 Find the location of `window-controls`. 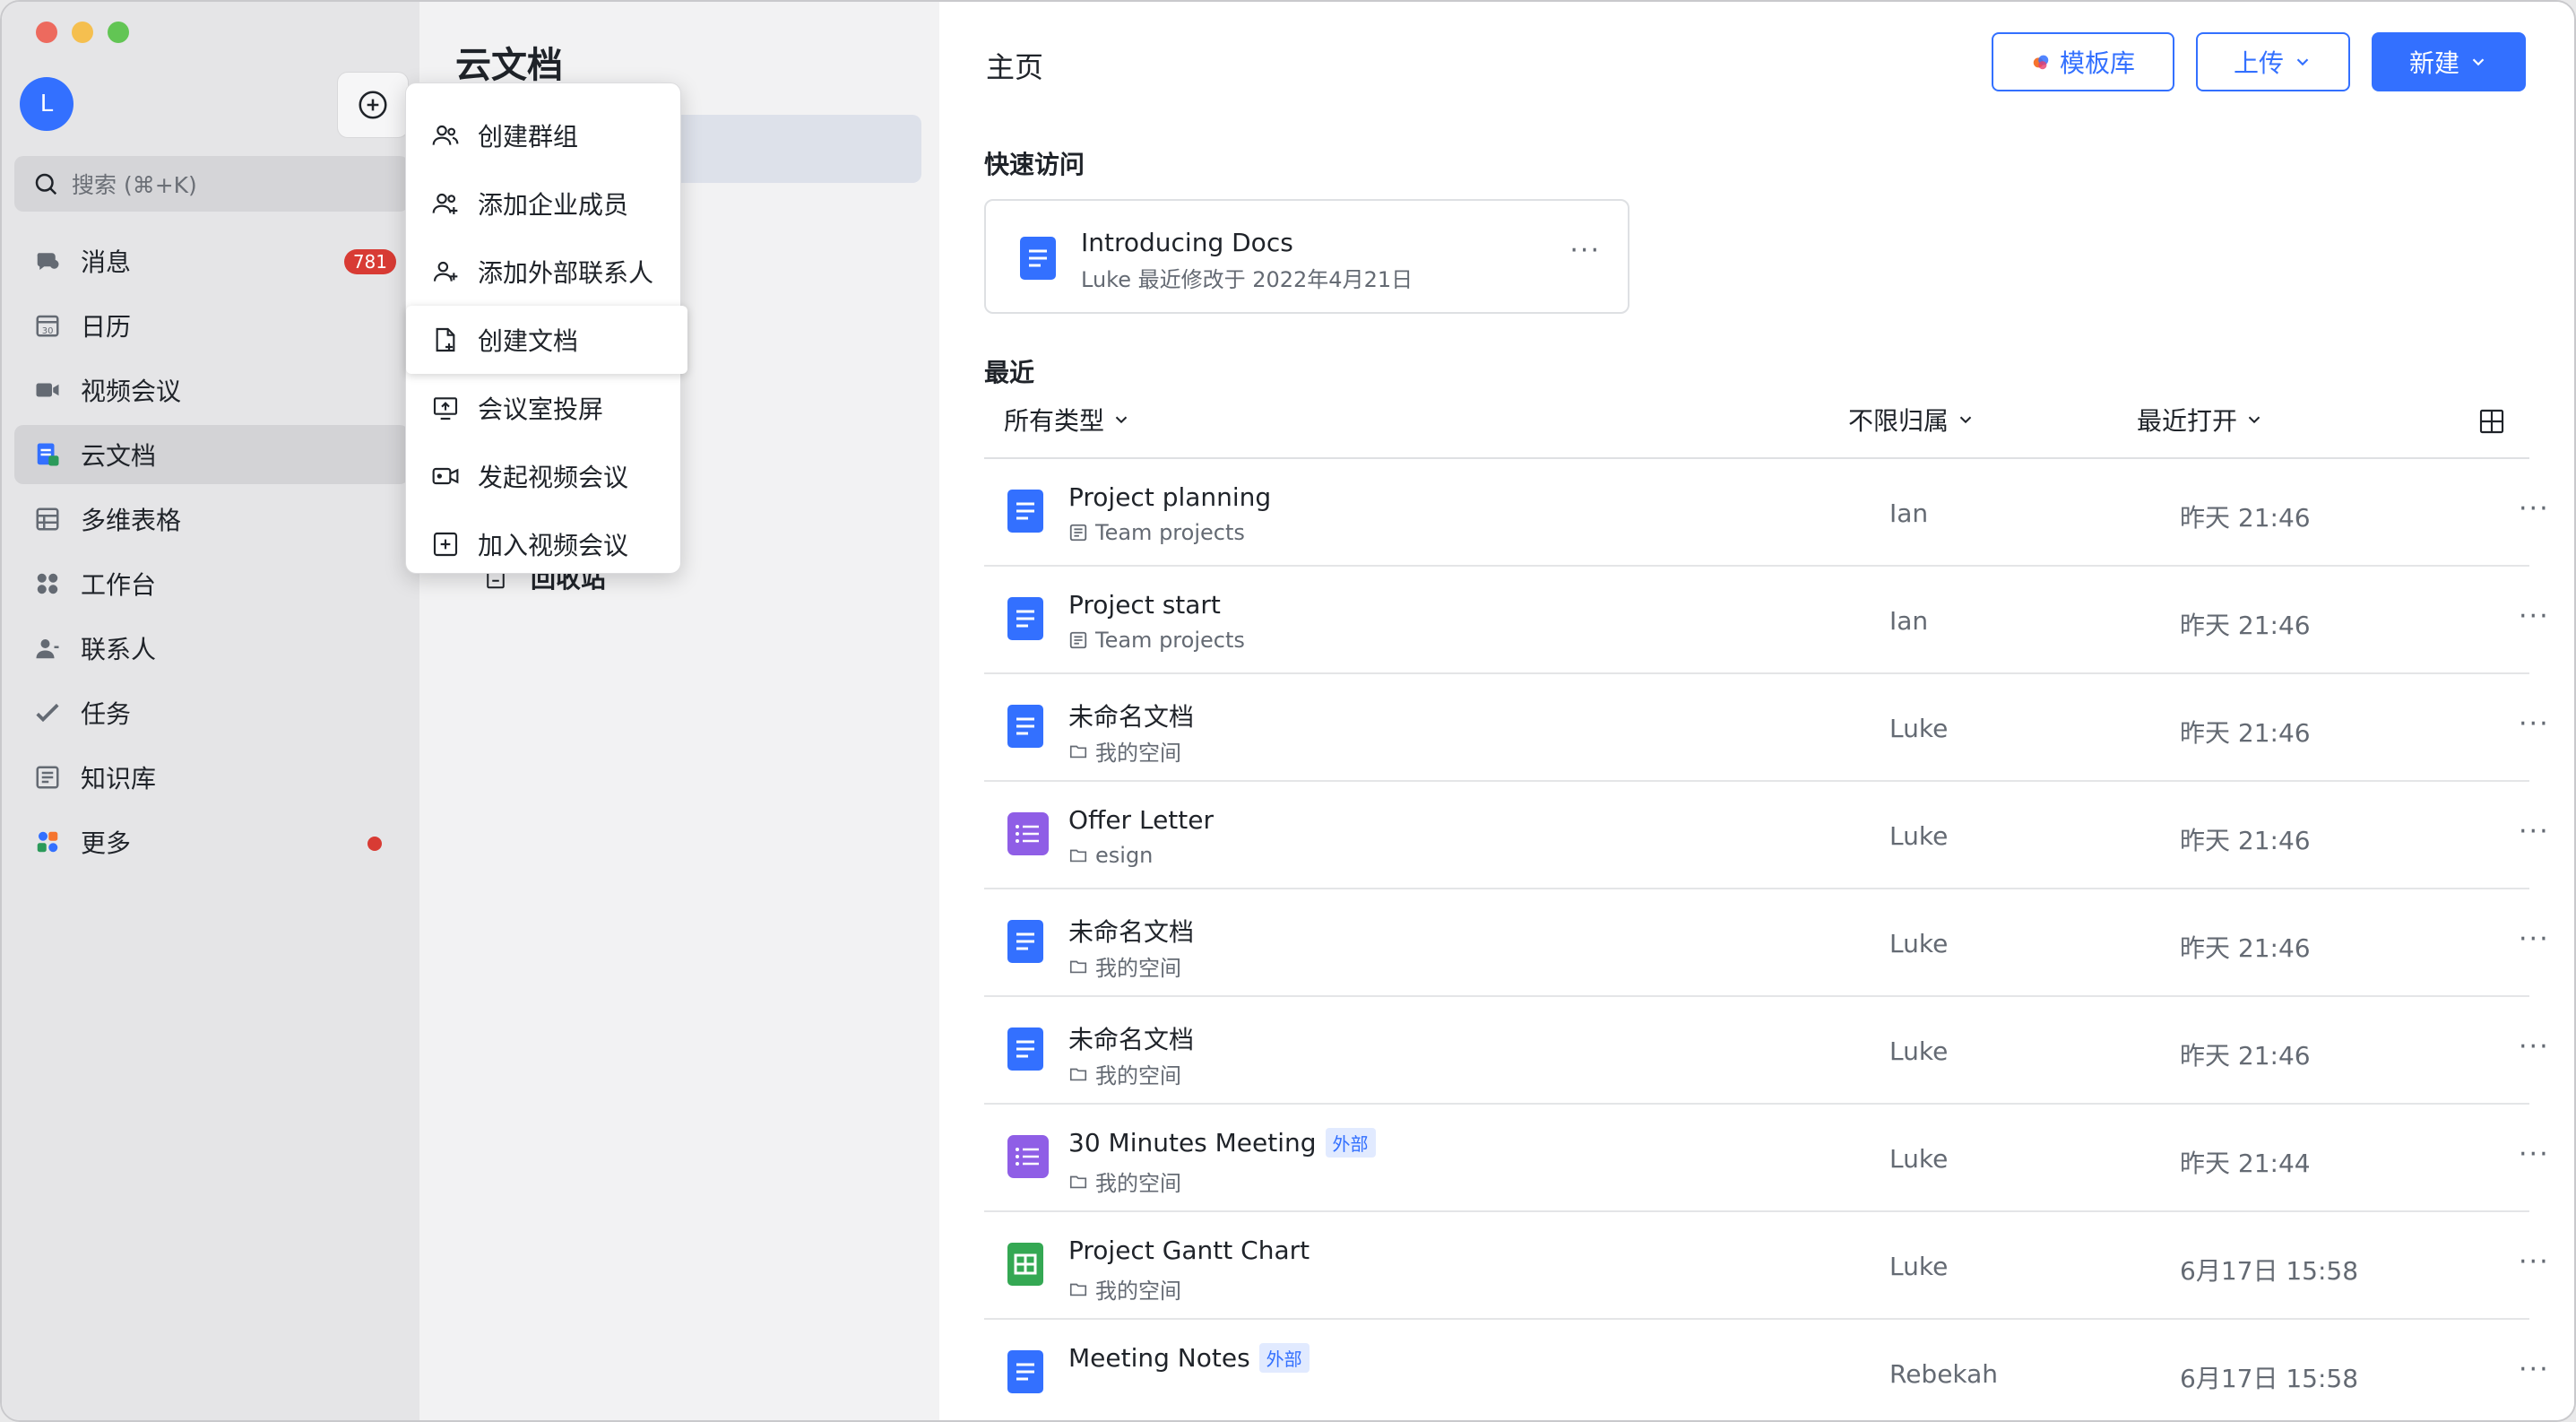

window-controls is located at coordinates (82, 32).